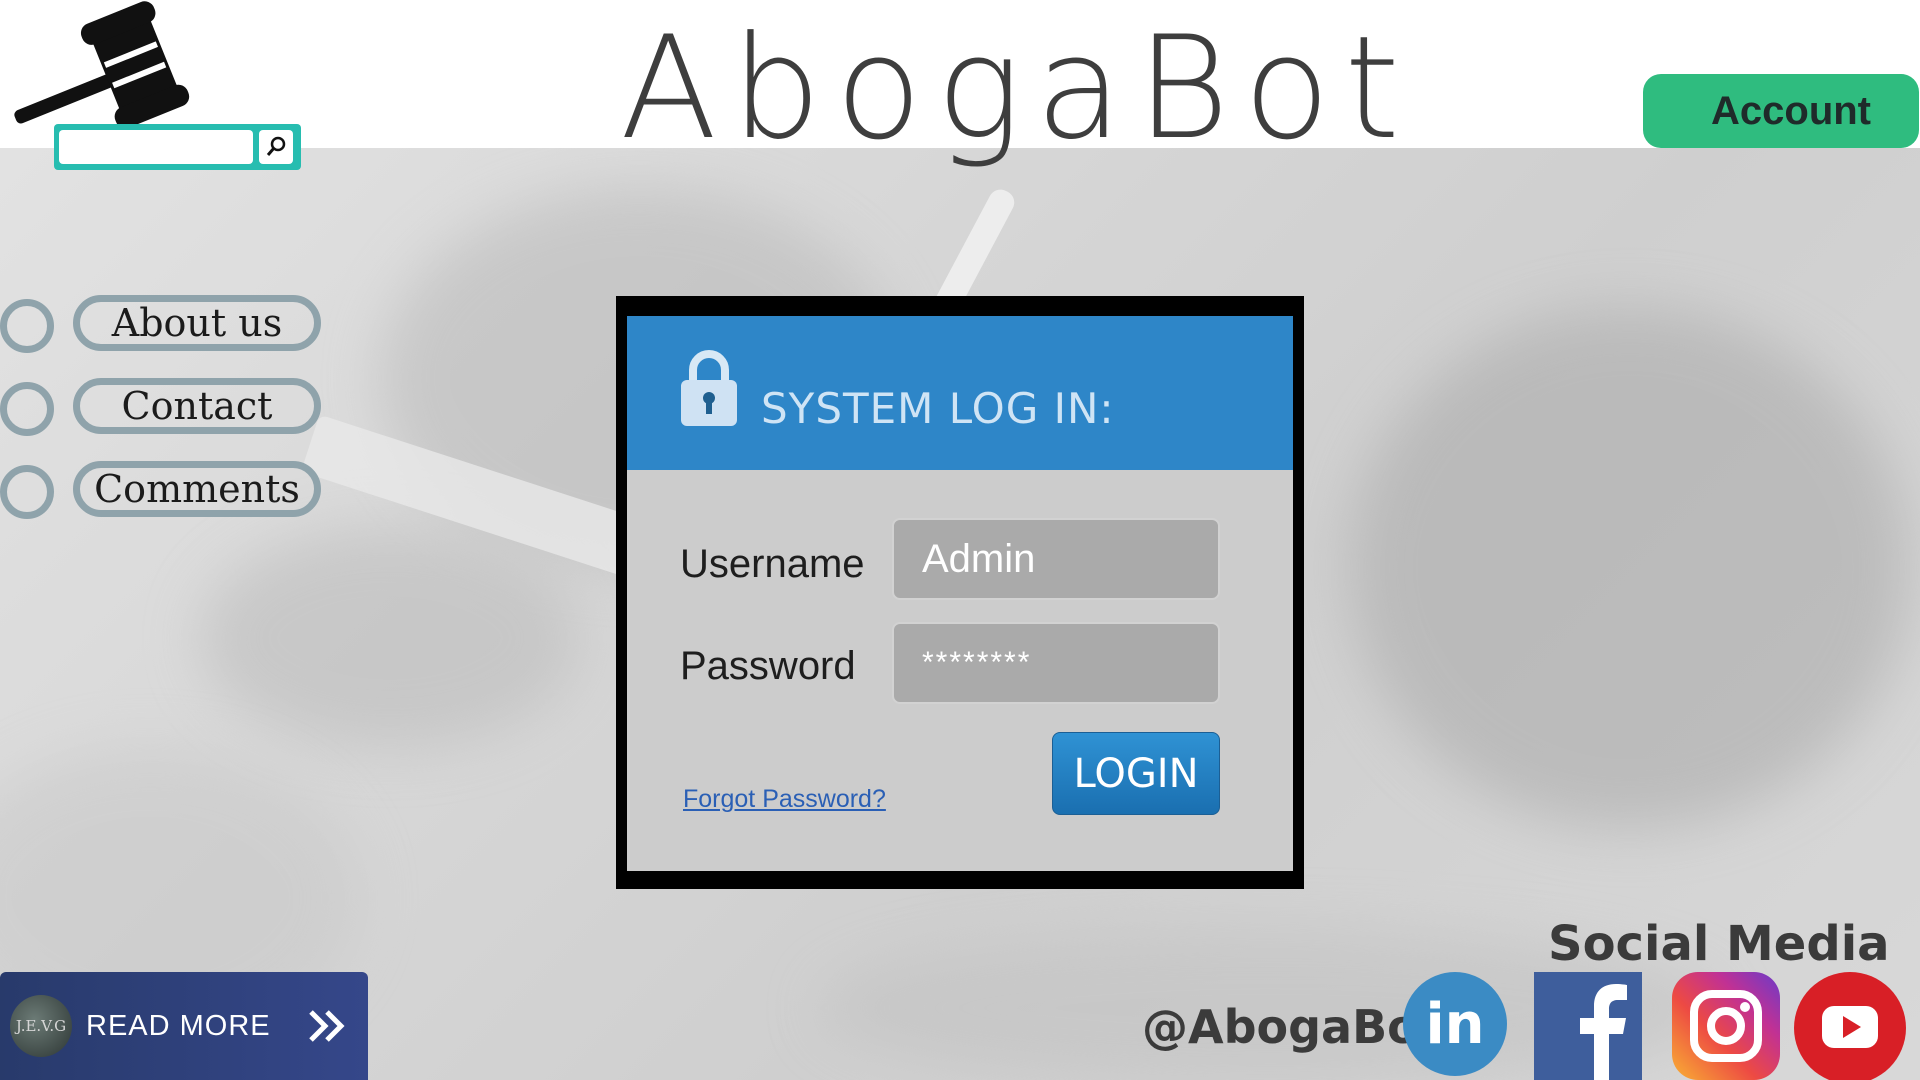 This screenshot has width=1920, height=1080. What do you see at coordinates (1850, 1026) in the screenshot?
I see `youtube-icon` at bounding box center [1850, 1026].